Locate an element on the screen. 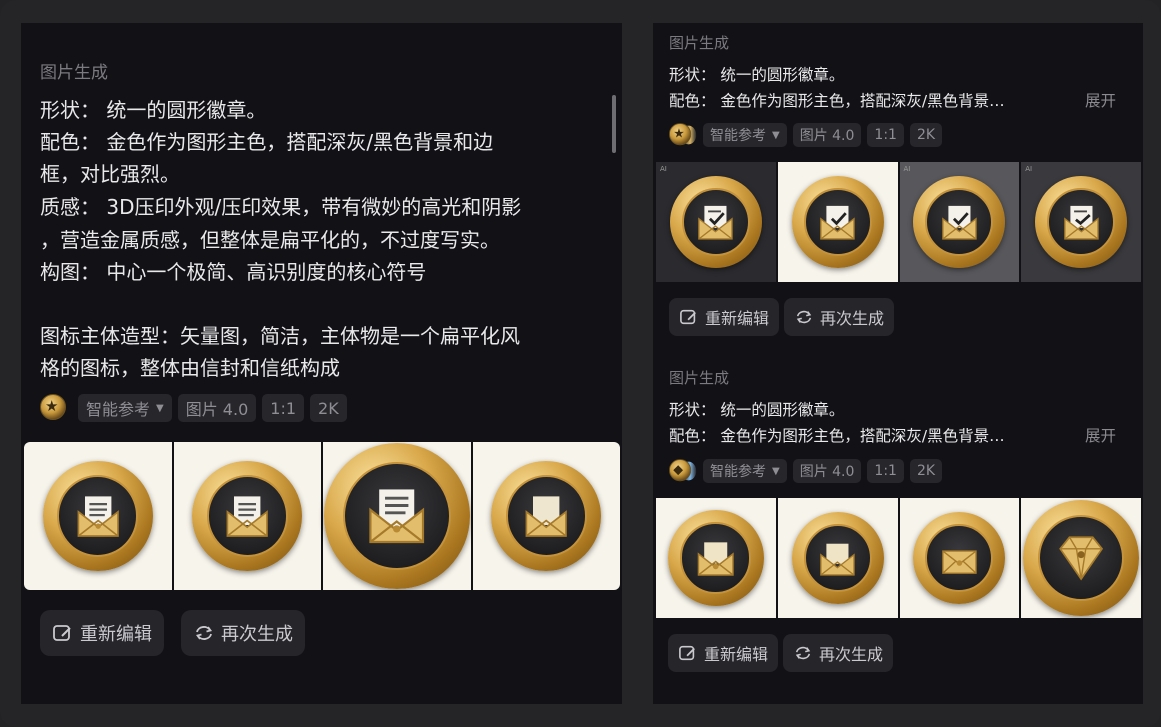 The height and width of the screenshot is (727, 1161). scrollbar-thumb is located at coordinates (614, 124).